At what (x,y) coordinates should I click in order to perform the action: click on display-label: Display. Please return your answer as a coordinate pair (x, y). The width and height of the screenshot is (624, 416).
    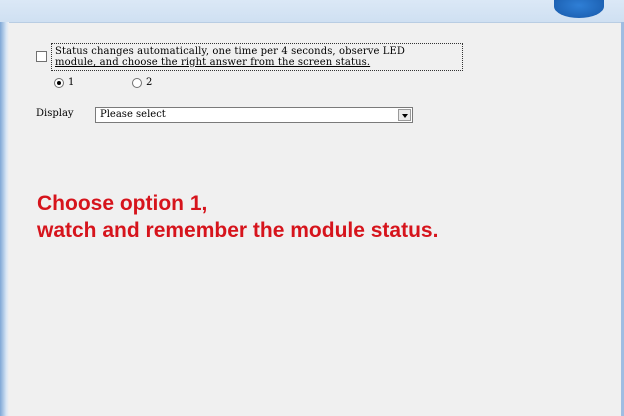
    Looking at the image, I should click on (55, 113).